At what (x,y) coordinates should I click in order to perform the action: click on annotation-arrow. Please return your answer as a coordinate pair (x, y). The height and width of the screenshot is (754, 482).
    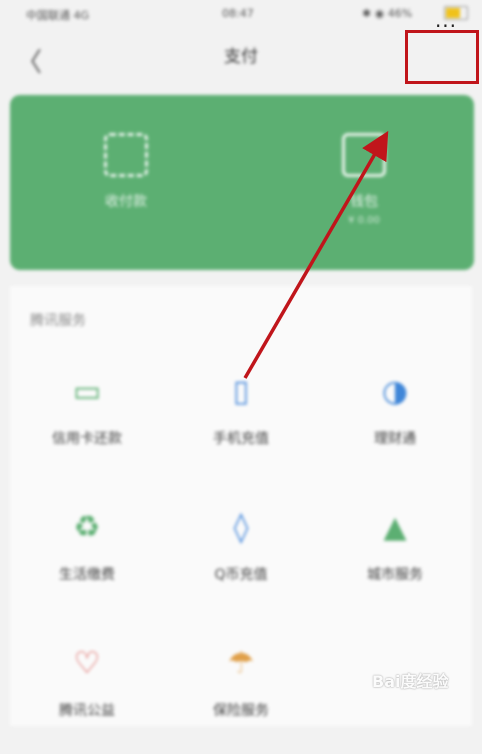
    Looking at the image, I should click on (316, 254).